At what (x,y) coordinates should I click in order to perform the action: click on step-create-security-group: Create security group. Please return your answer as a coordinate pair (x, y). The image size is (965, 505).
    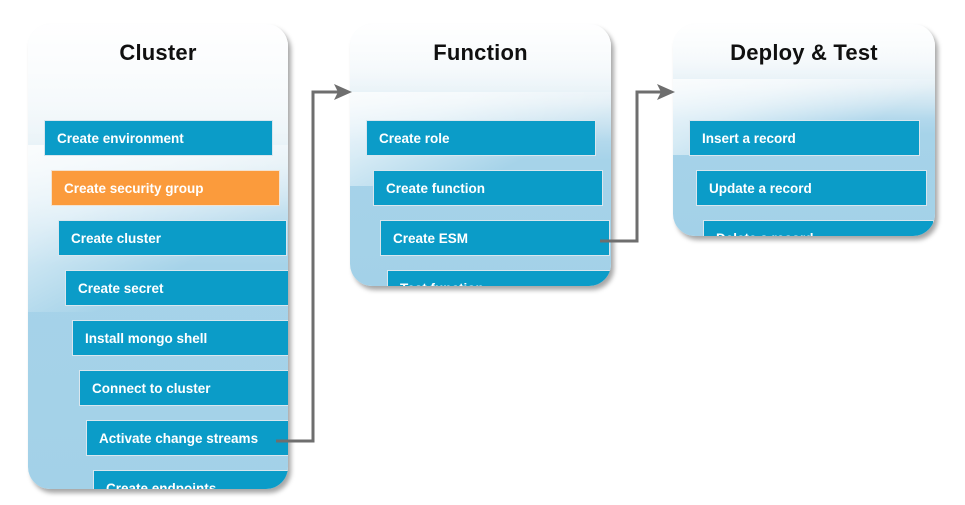
    Looking at the image, I should click on (165, 188).